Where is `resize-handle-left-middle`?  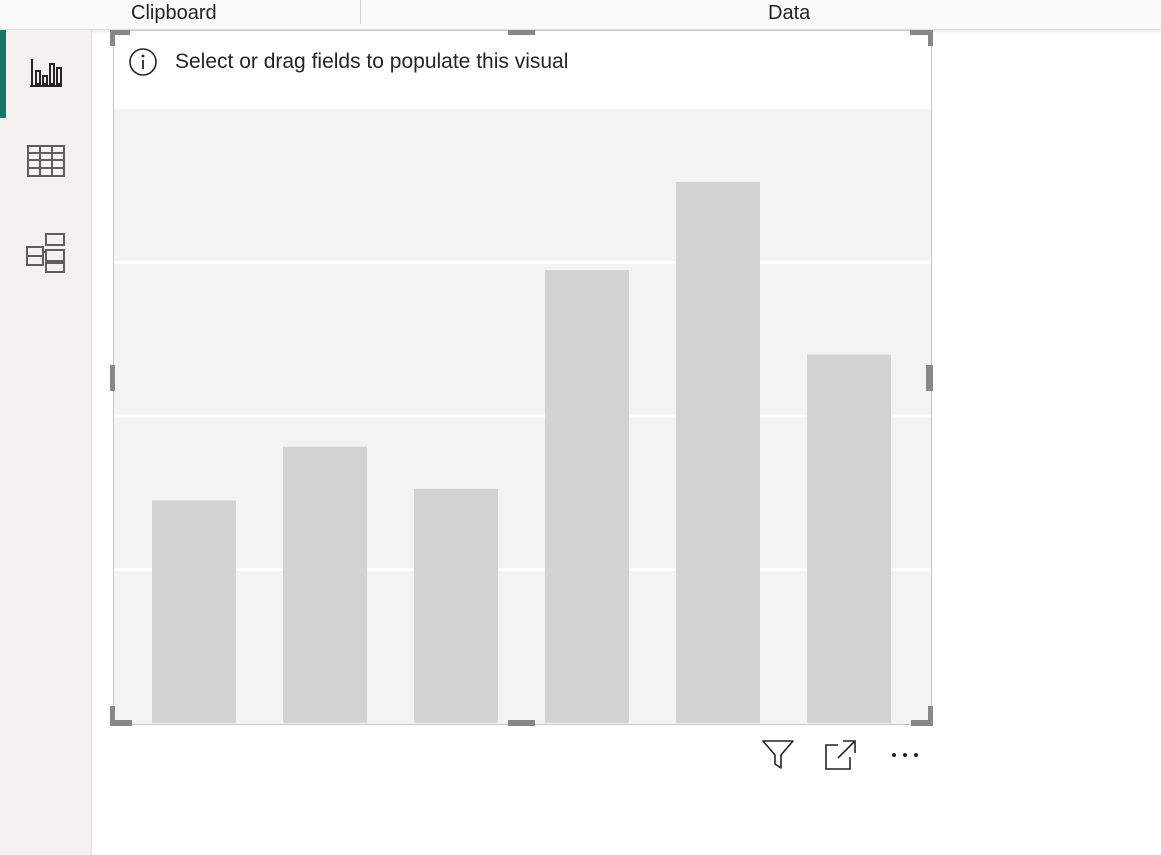 resize-handle-left-middle is located at coordinates (112, 378).